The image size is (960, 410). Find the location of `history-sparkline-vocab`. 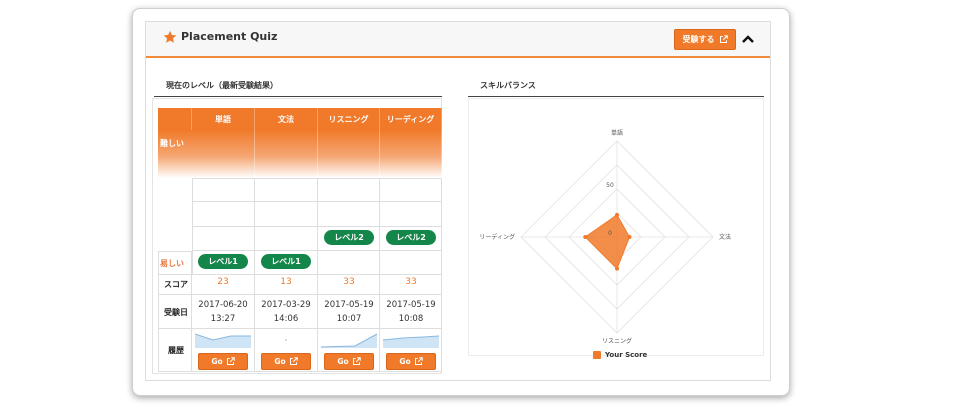

history-sparkline-vocab is located at coordinates (223, 340).